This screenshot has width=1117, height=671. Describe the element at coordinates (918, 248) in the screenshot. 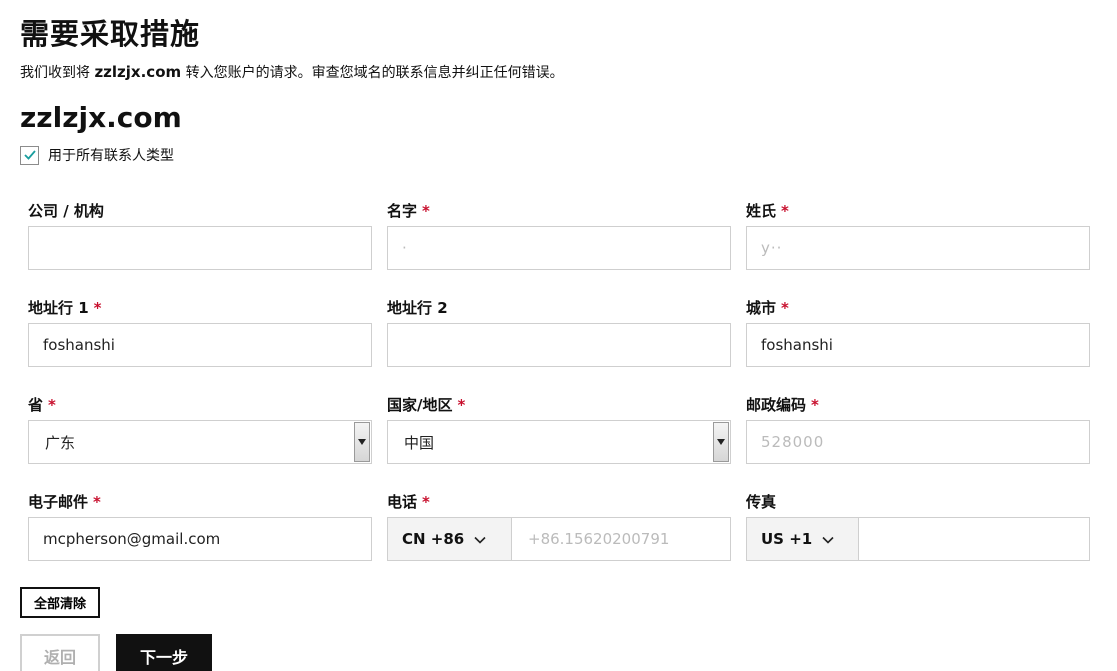

I see `last-name-input: y··` at that location.